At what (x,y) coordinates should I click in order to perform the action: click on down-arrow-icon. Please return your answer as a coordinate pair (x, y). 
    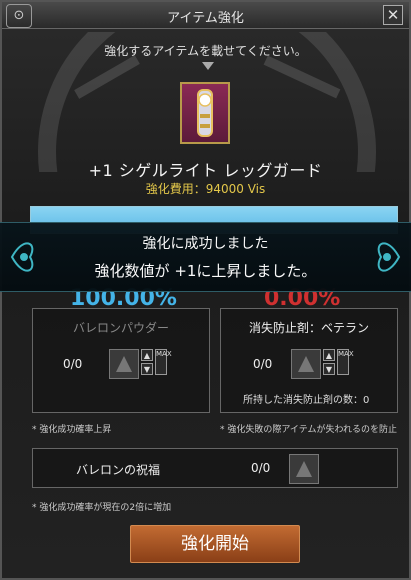
    Looking at the image, I should click on (208, 66).